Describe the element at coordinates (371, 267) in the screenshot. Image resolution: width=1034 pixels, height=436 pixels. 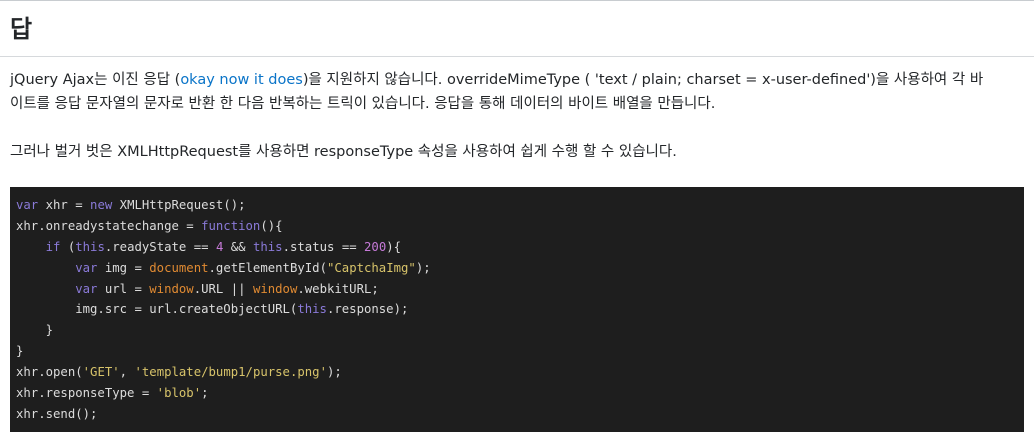
I see `code-token: "CaptchaImg"` at that location.